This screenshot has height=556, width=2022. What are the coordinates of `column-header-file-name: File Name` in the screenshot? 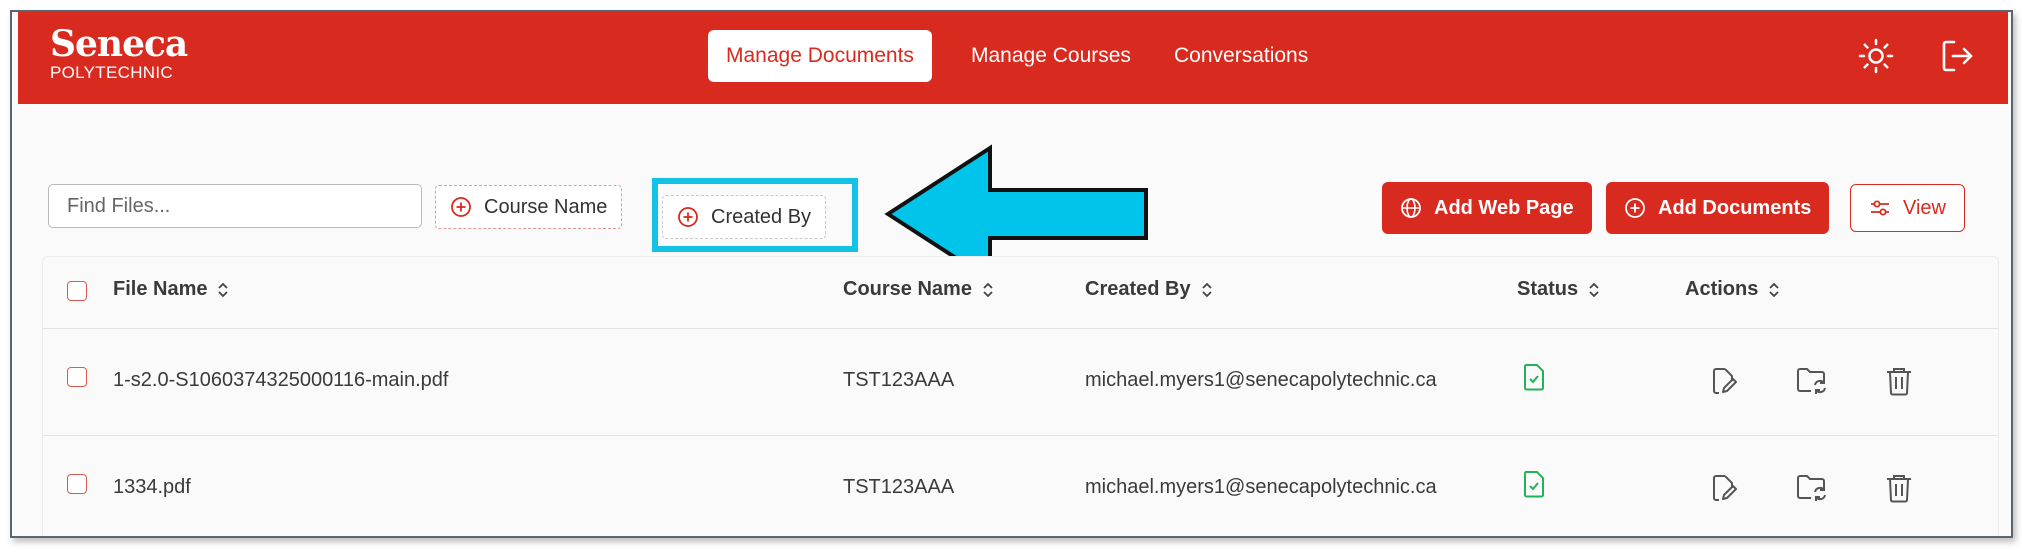 It's located at (171, 289).